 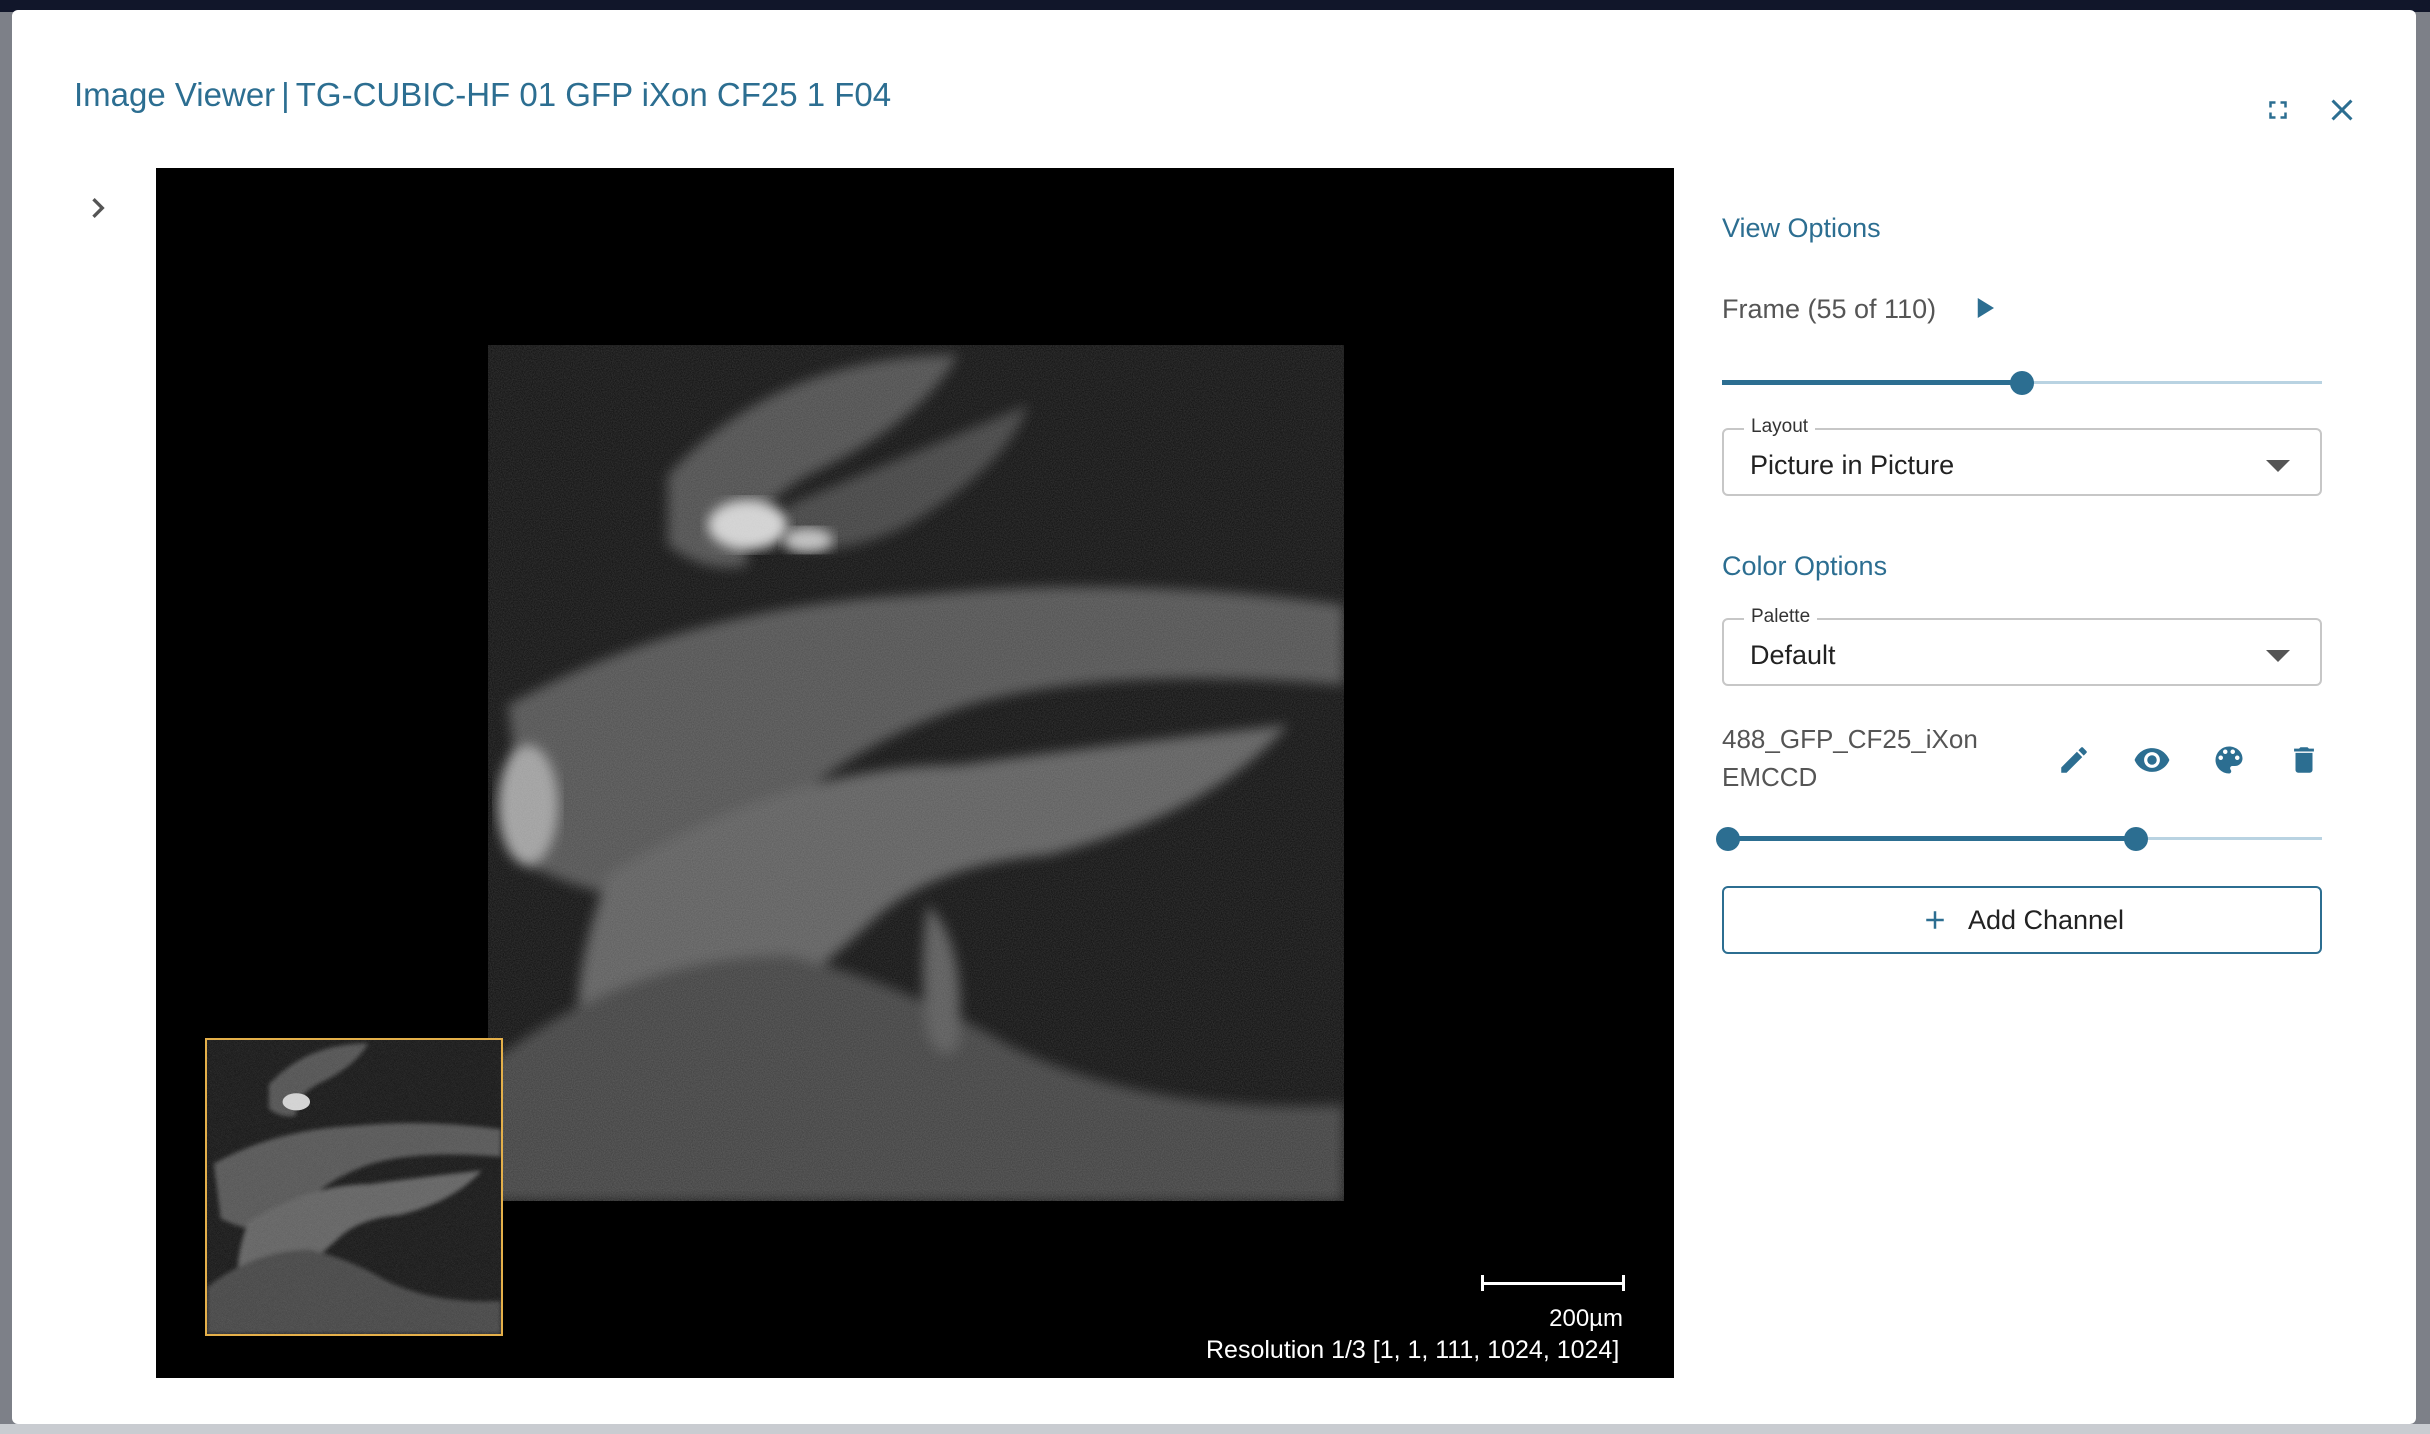 I want to click on scale-bar, so click(x=1553, y=1283).